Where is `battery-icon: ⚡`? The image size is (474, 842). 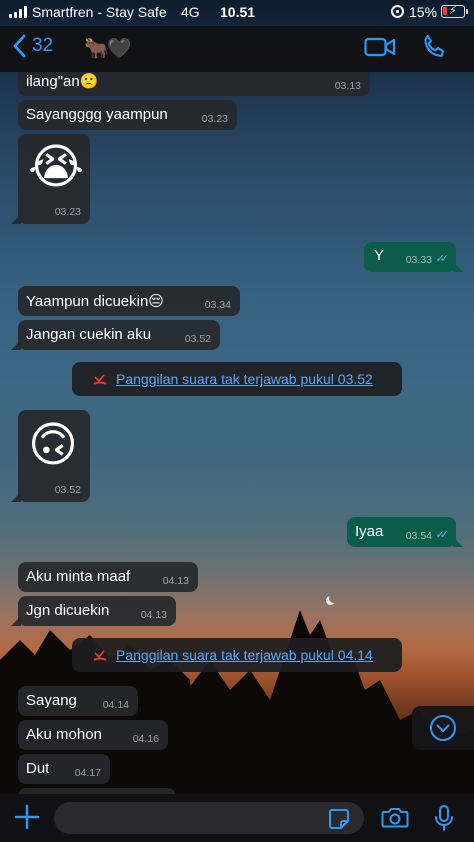 battery-icon: ⚡ is located at coordinates (454, 11).